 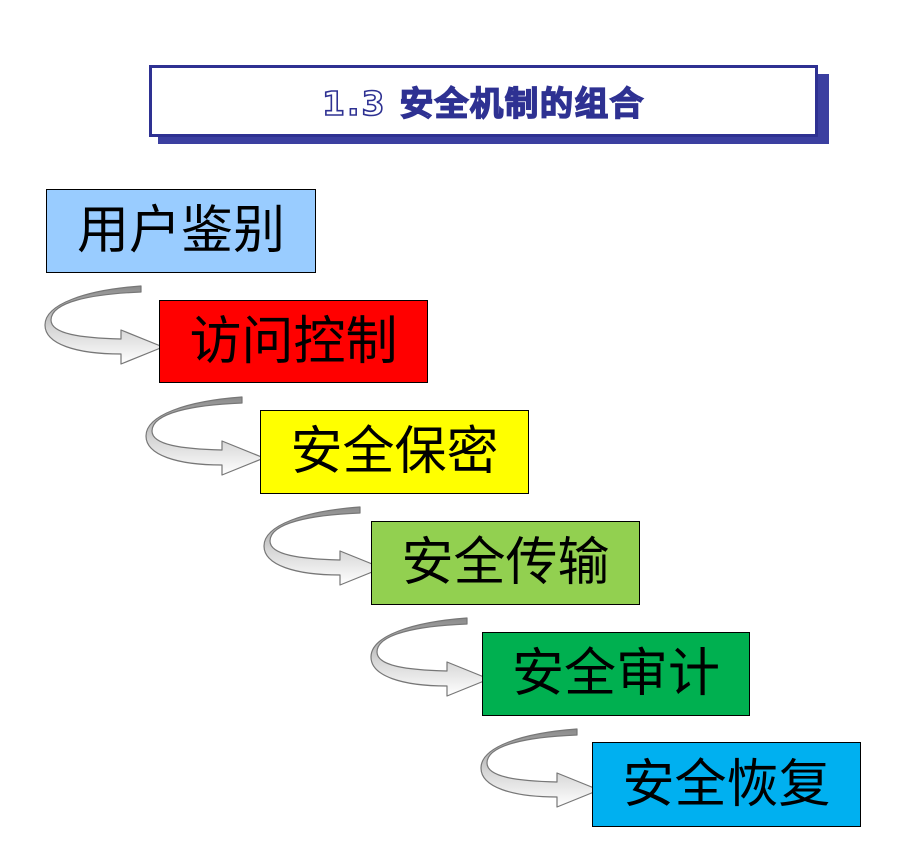 I want to click on step-label: 安全传输, so click(x=505, y=563).